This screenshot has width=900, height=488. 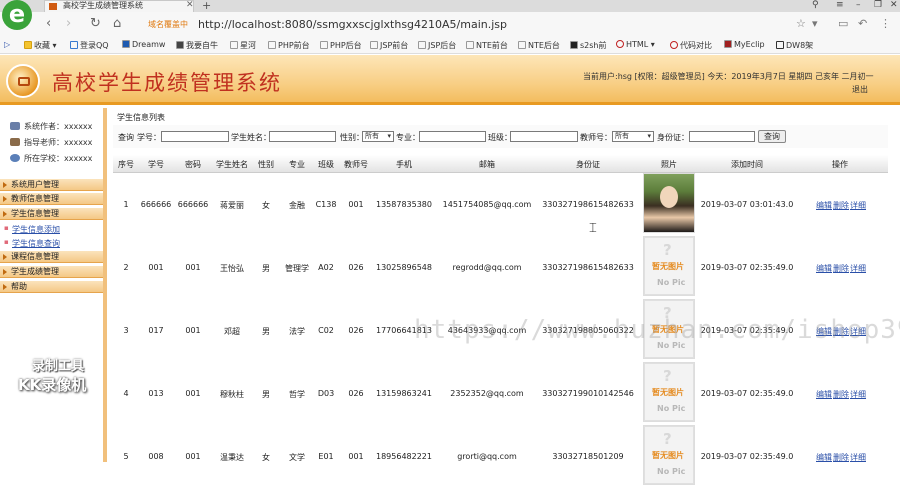 What do you see at coordinates (840, 5) in the screenshot?
I see `menu-icon: ≡` at bounding box center [840, 5].